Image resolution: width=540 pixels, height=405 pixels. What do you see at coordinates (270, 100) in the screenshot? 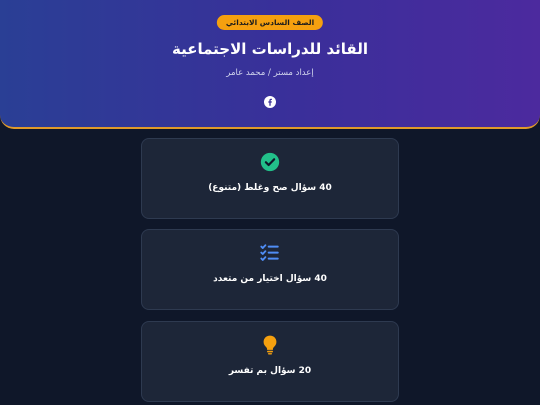
I see `facebook-icon` at bounding box center [270, 100].